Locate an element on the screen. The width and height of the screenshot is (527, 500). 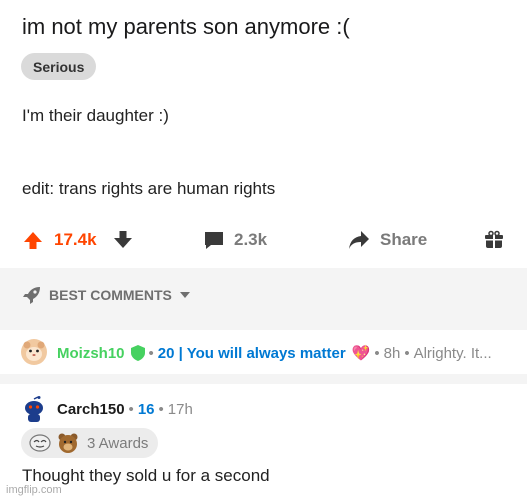
comment-sort-selector: BEST COMMENTS is located at coordinates (106, 295).